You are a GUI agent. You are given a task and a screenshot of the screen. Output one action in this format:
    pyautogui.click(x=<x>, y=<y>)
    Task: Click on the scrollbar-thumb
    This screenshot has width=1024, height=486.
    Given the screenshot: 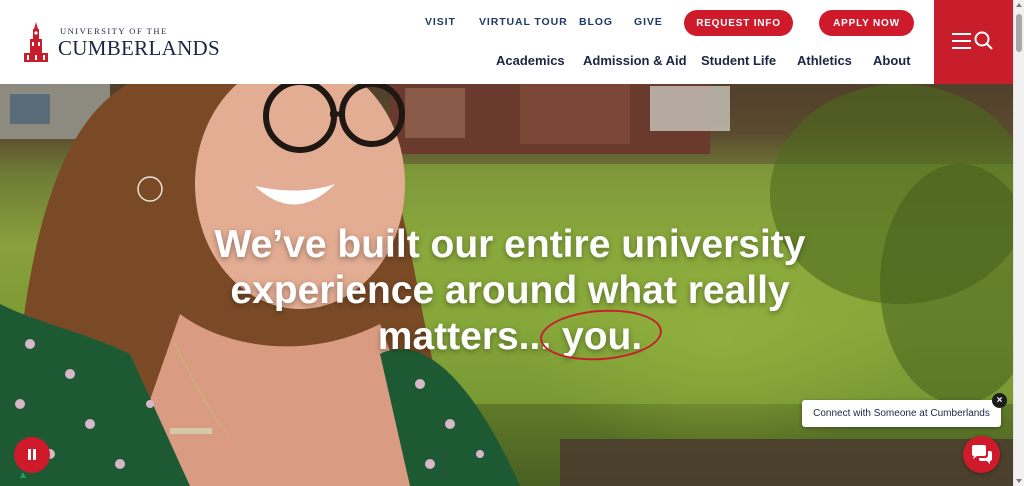 What is the action you would take?
    pyautogui.click(x=1019, y=33)
    